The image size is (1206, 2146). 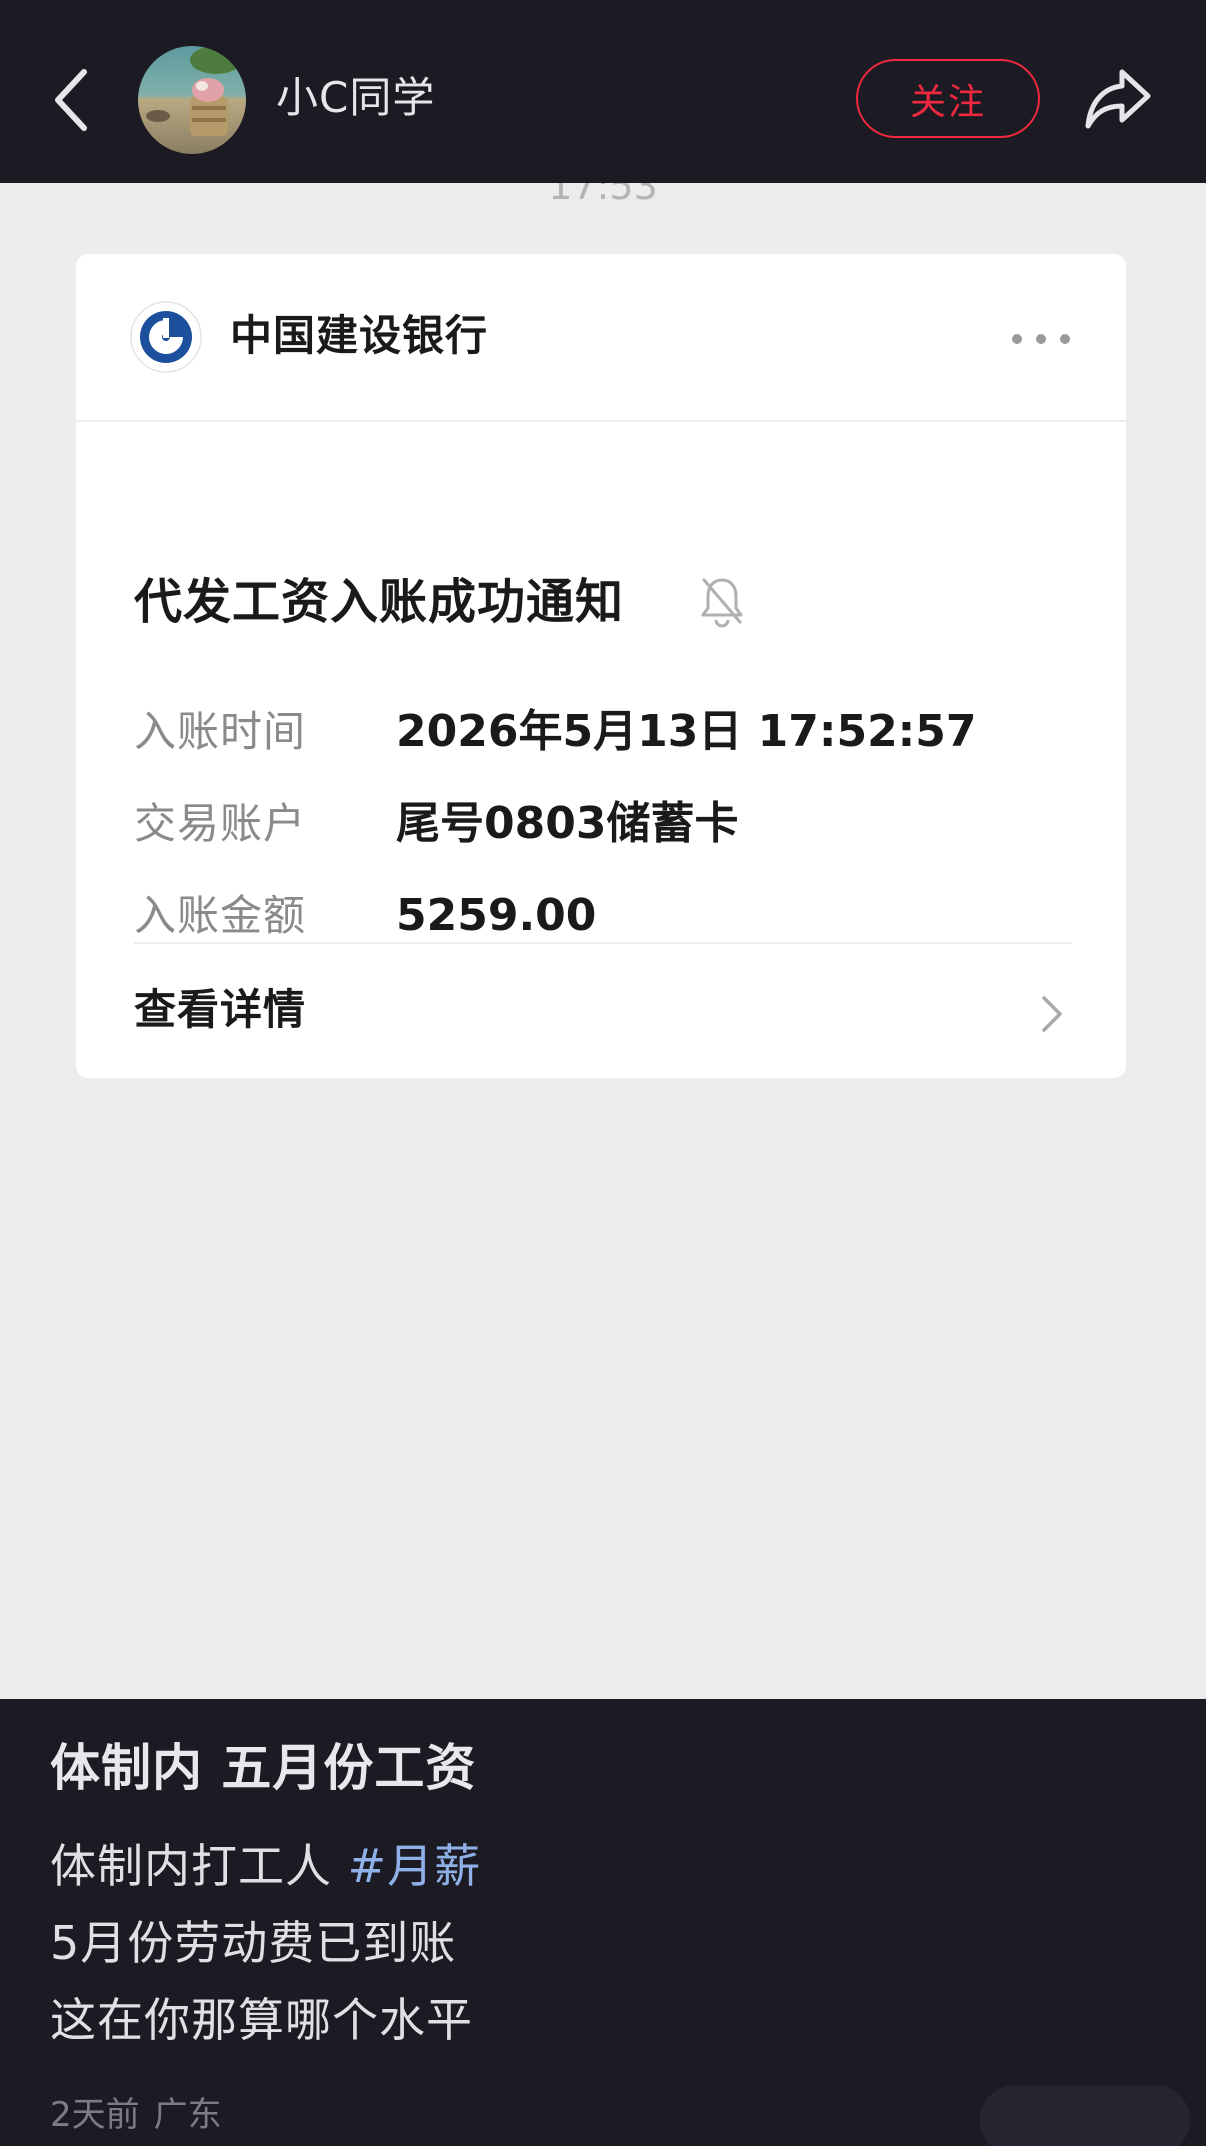 I want to click on share-arrow-icon, so click(x=1118, y=99).